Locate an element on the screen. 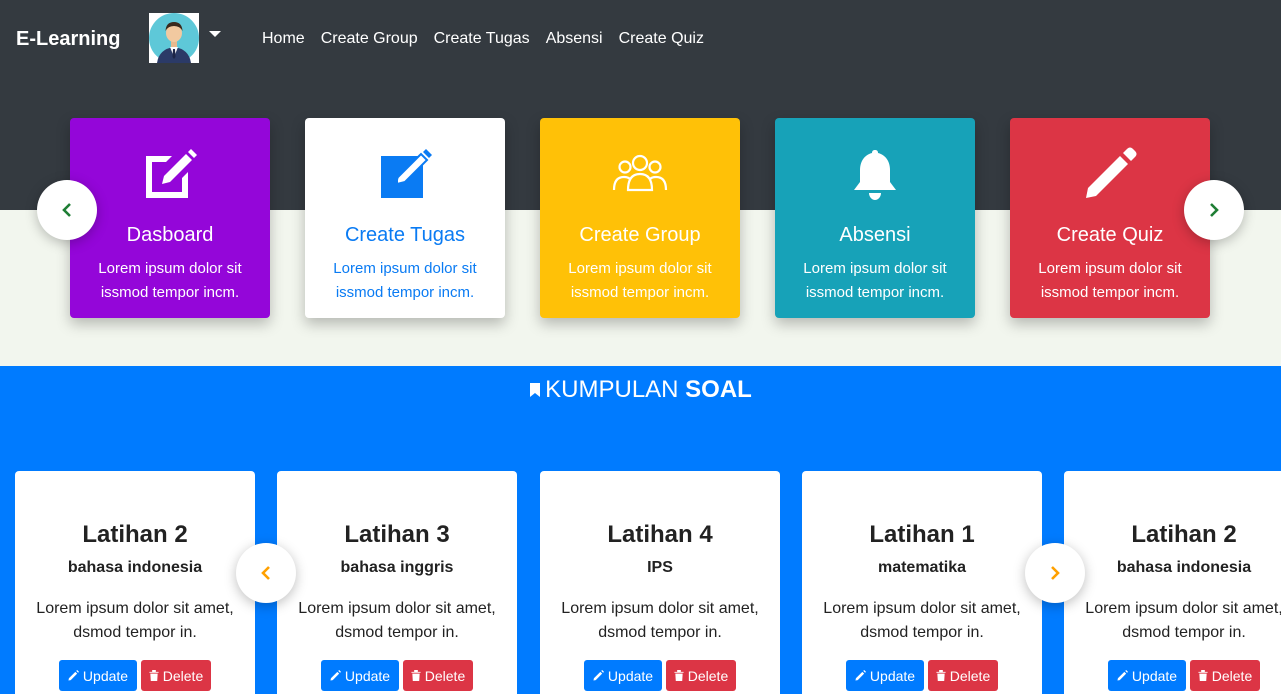 This screenshot has height=694, width=1281. menu-card-title: Create Group is located at coordinates (640, 235).